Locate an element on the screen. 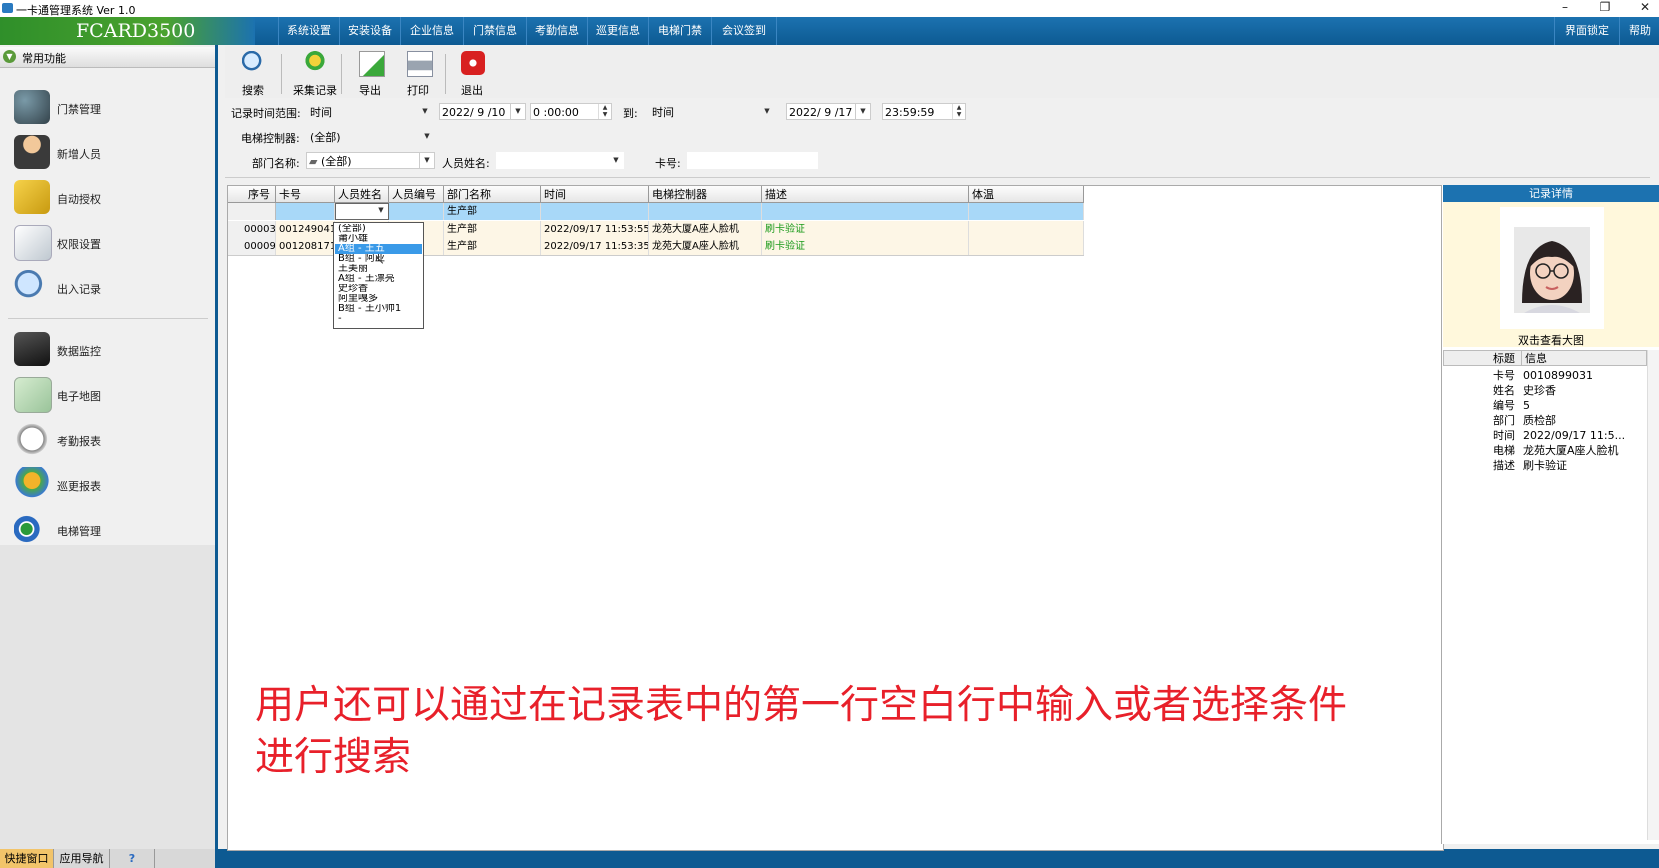  minimize-icon: – is located at coordinates (1565, 8).